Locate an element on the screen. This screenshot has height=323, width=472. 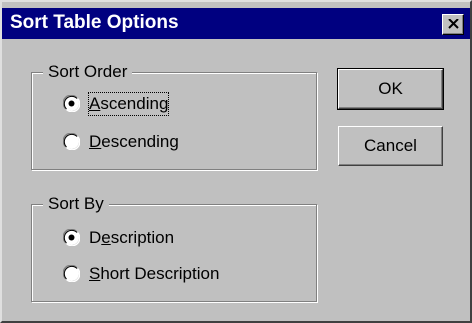
sort-order-label: Sort Order is located at coordinates (88, 72).